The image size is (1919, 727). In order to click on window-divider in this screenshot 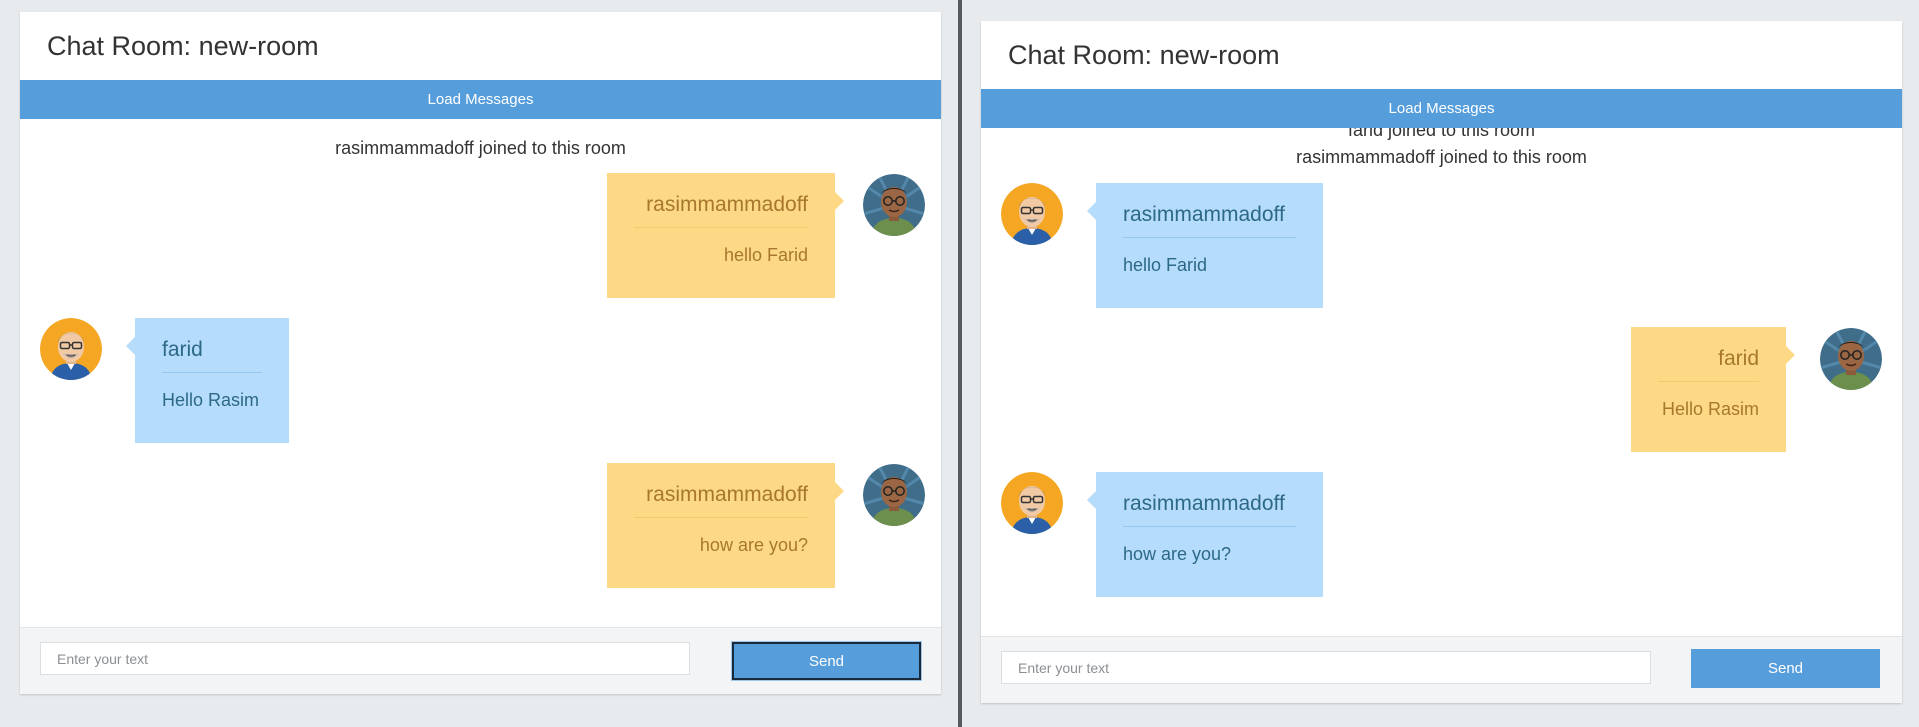, I will do `click(960, 363)`.